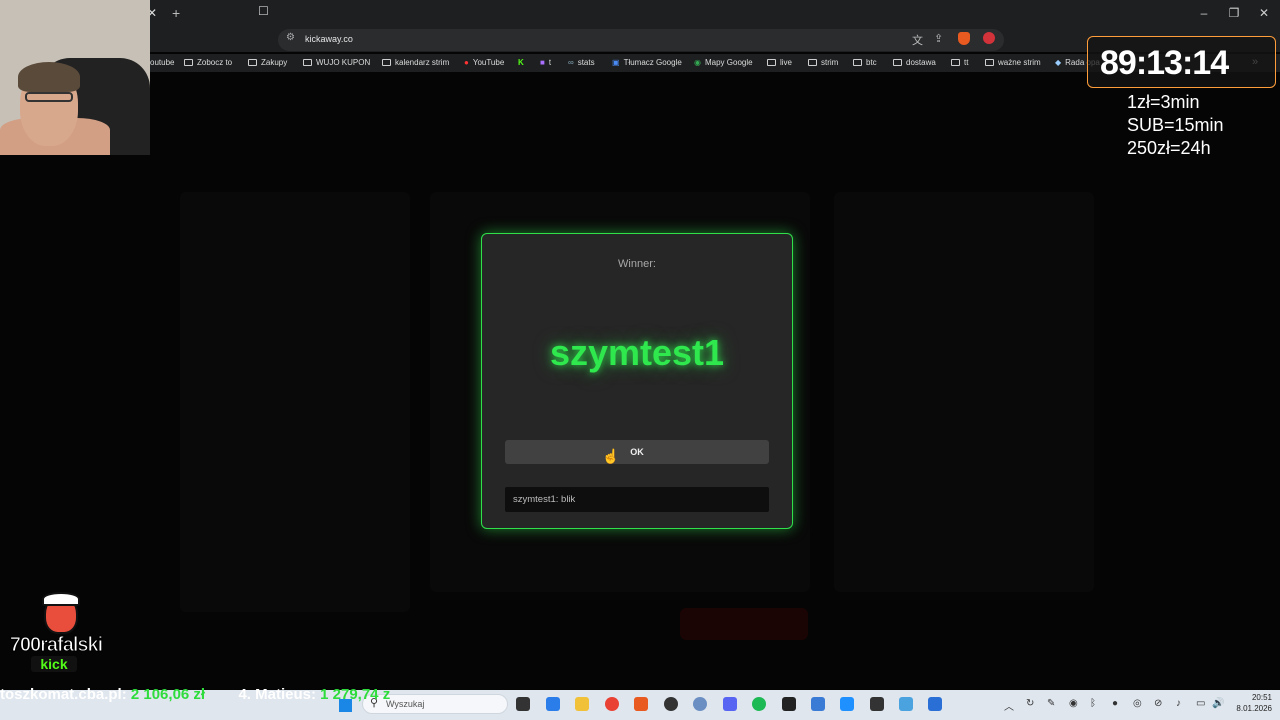  Describe the element at coordinates (647, 62) in the screenshot. I see `bookmark-item: ▣ Tłumacz Google` at that location.